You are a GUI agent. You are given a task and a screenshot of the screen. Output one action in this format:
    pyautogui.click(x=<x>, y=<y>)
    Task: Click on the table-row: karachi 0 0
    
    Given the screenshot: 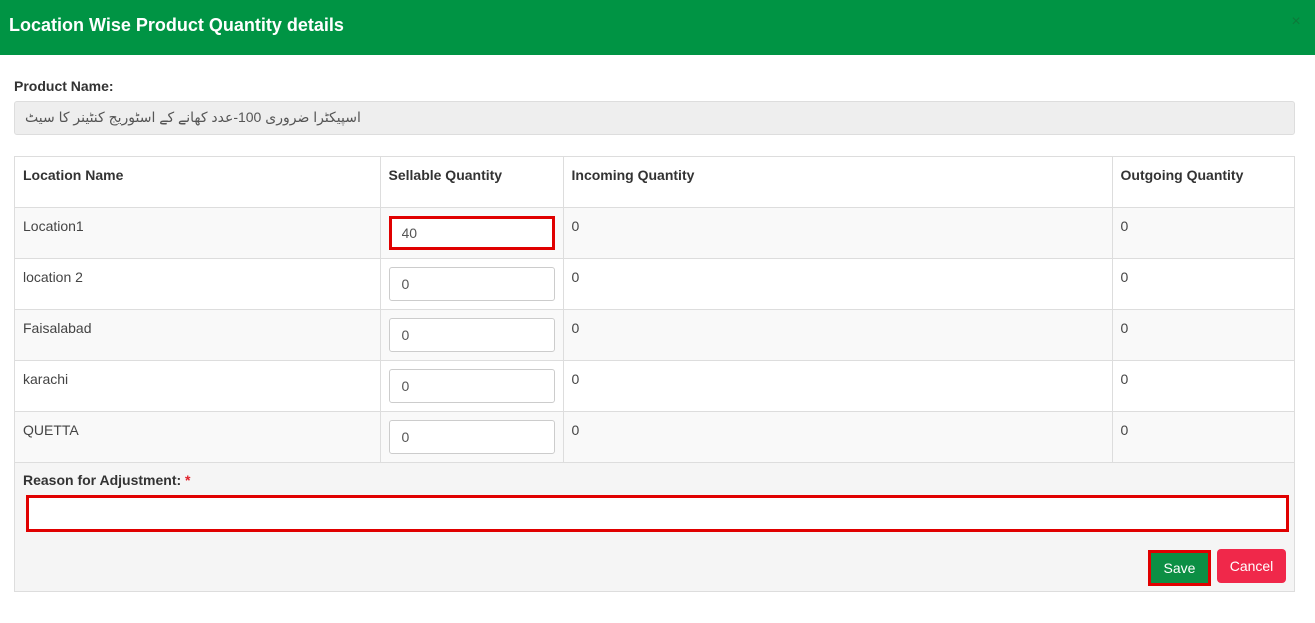 What is the action you would take?
    pyautogui.click(x=654, y=386)
    